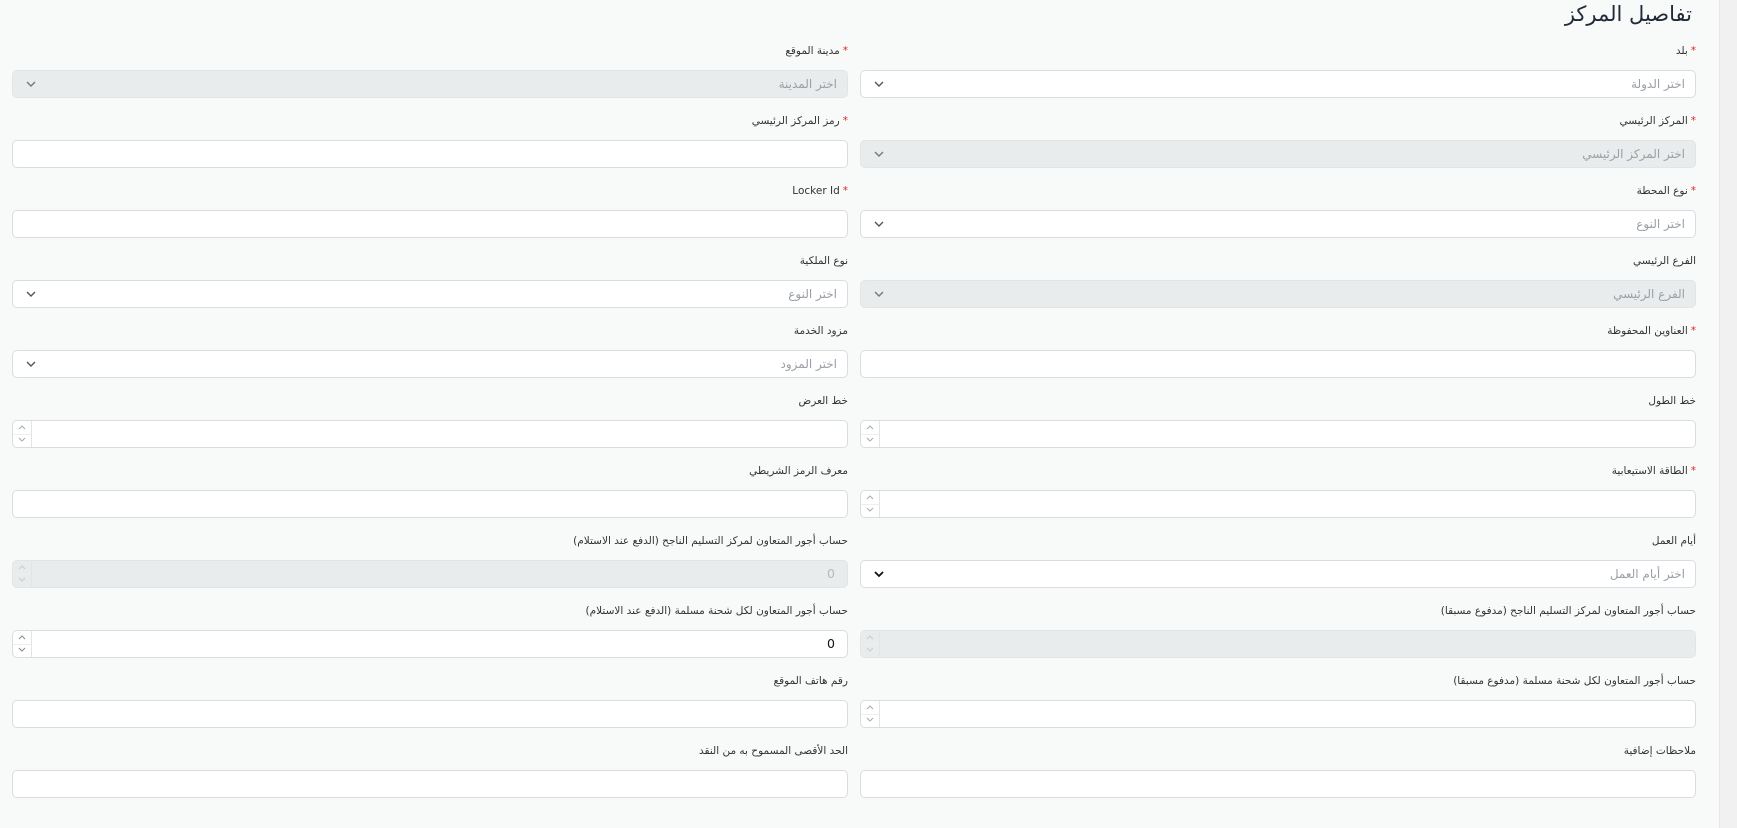  What do you see at coordinates (1662, 191) in the screenshot?
I see `station-type-label: نوع المحطة` at bounding box center [1662, 191].